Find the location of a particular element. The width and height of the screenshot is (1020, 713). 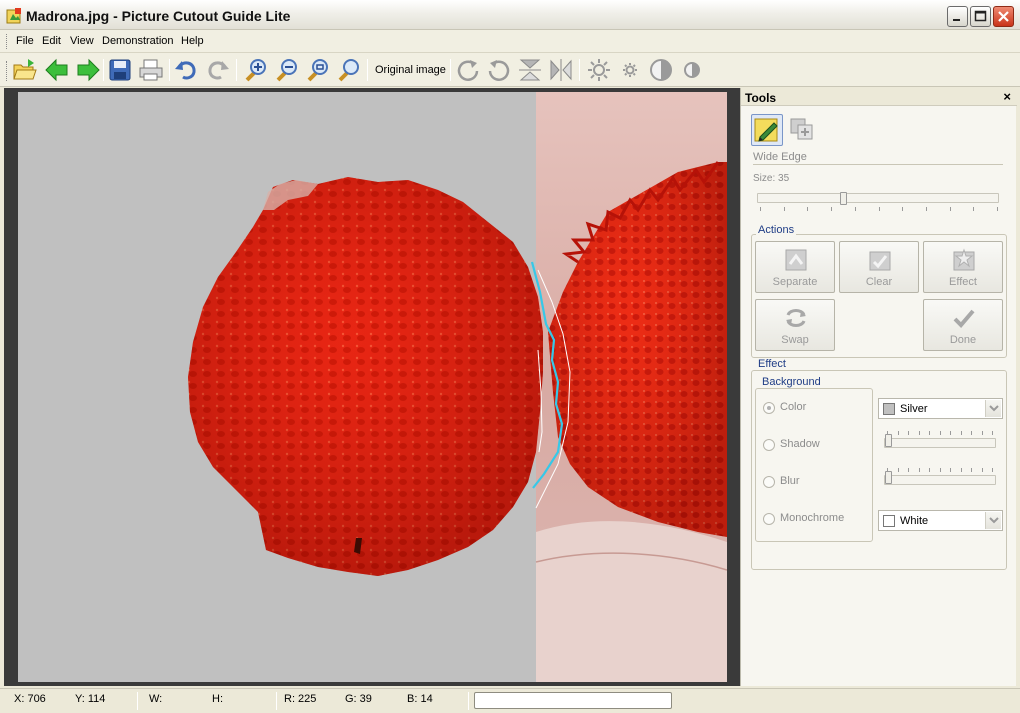

checkmark-icon is located at coordinates (964, 318).